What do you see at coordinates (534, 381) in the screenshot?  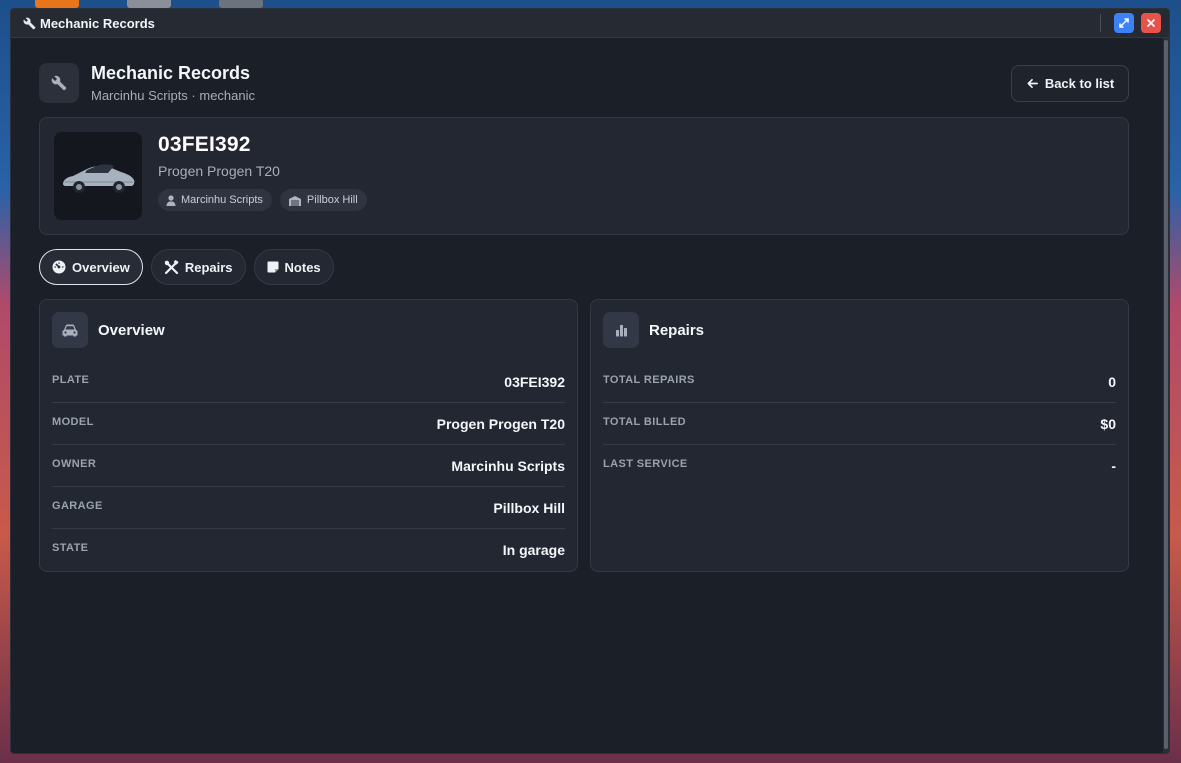 I see `row-value: 03FEI392` at bounding box center [534, 381].